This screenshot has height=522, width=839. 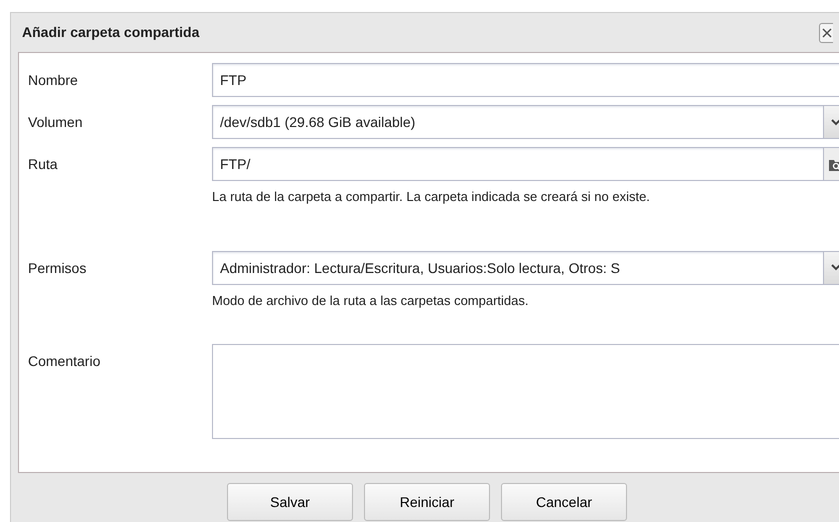 What do you see at coordinates (55, 122) in the screenshot?
I see `field-label: Volumen` at bounding box center [55, 122].